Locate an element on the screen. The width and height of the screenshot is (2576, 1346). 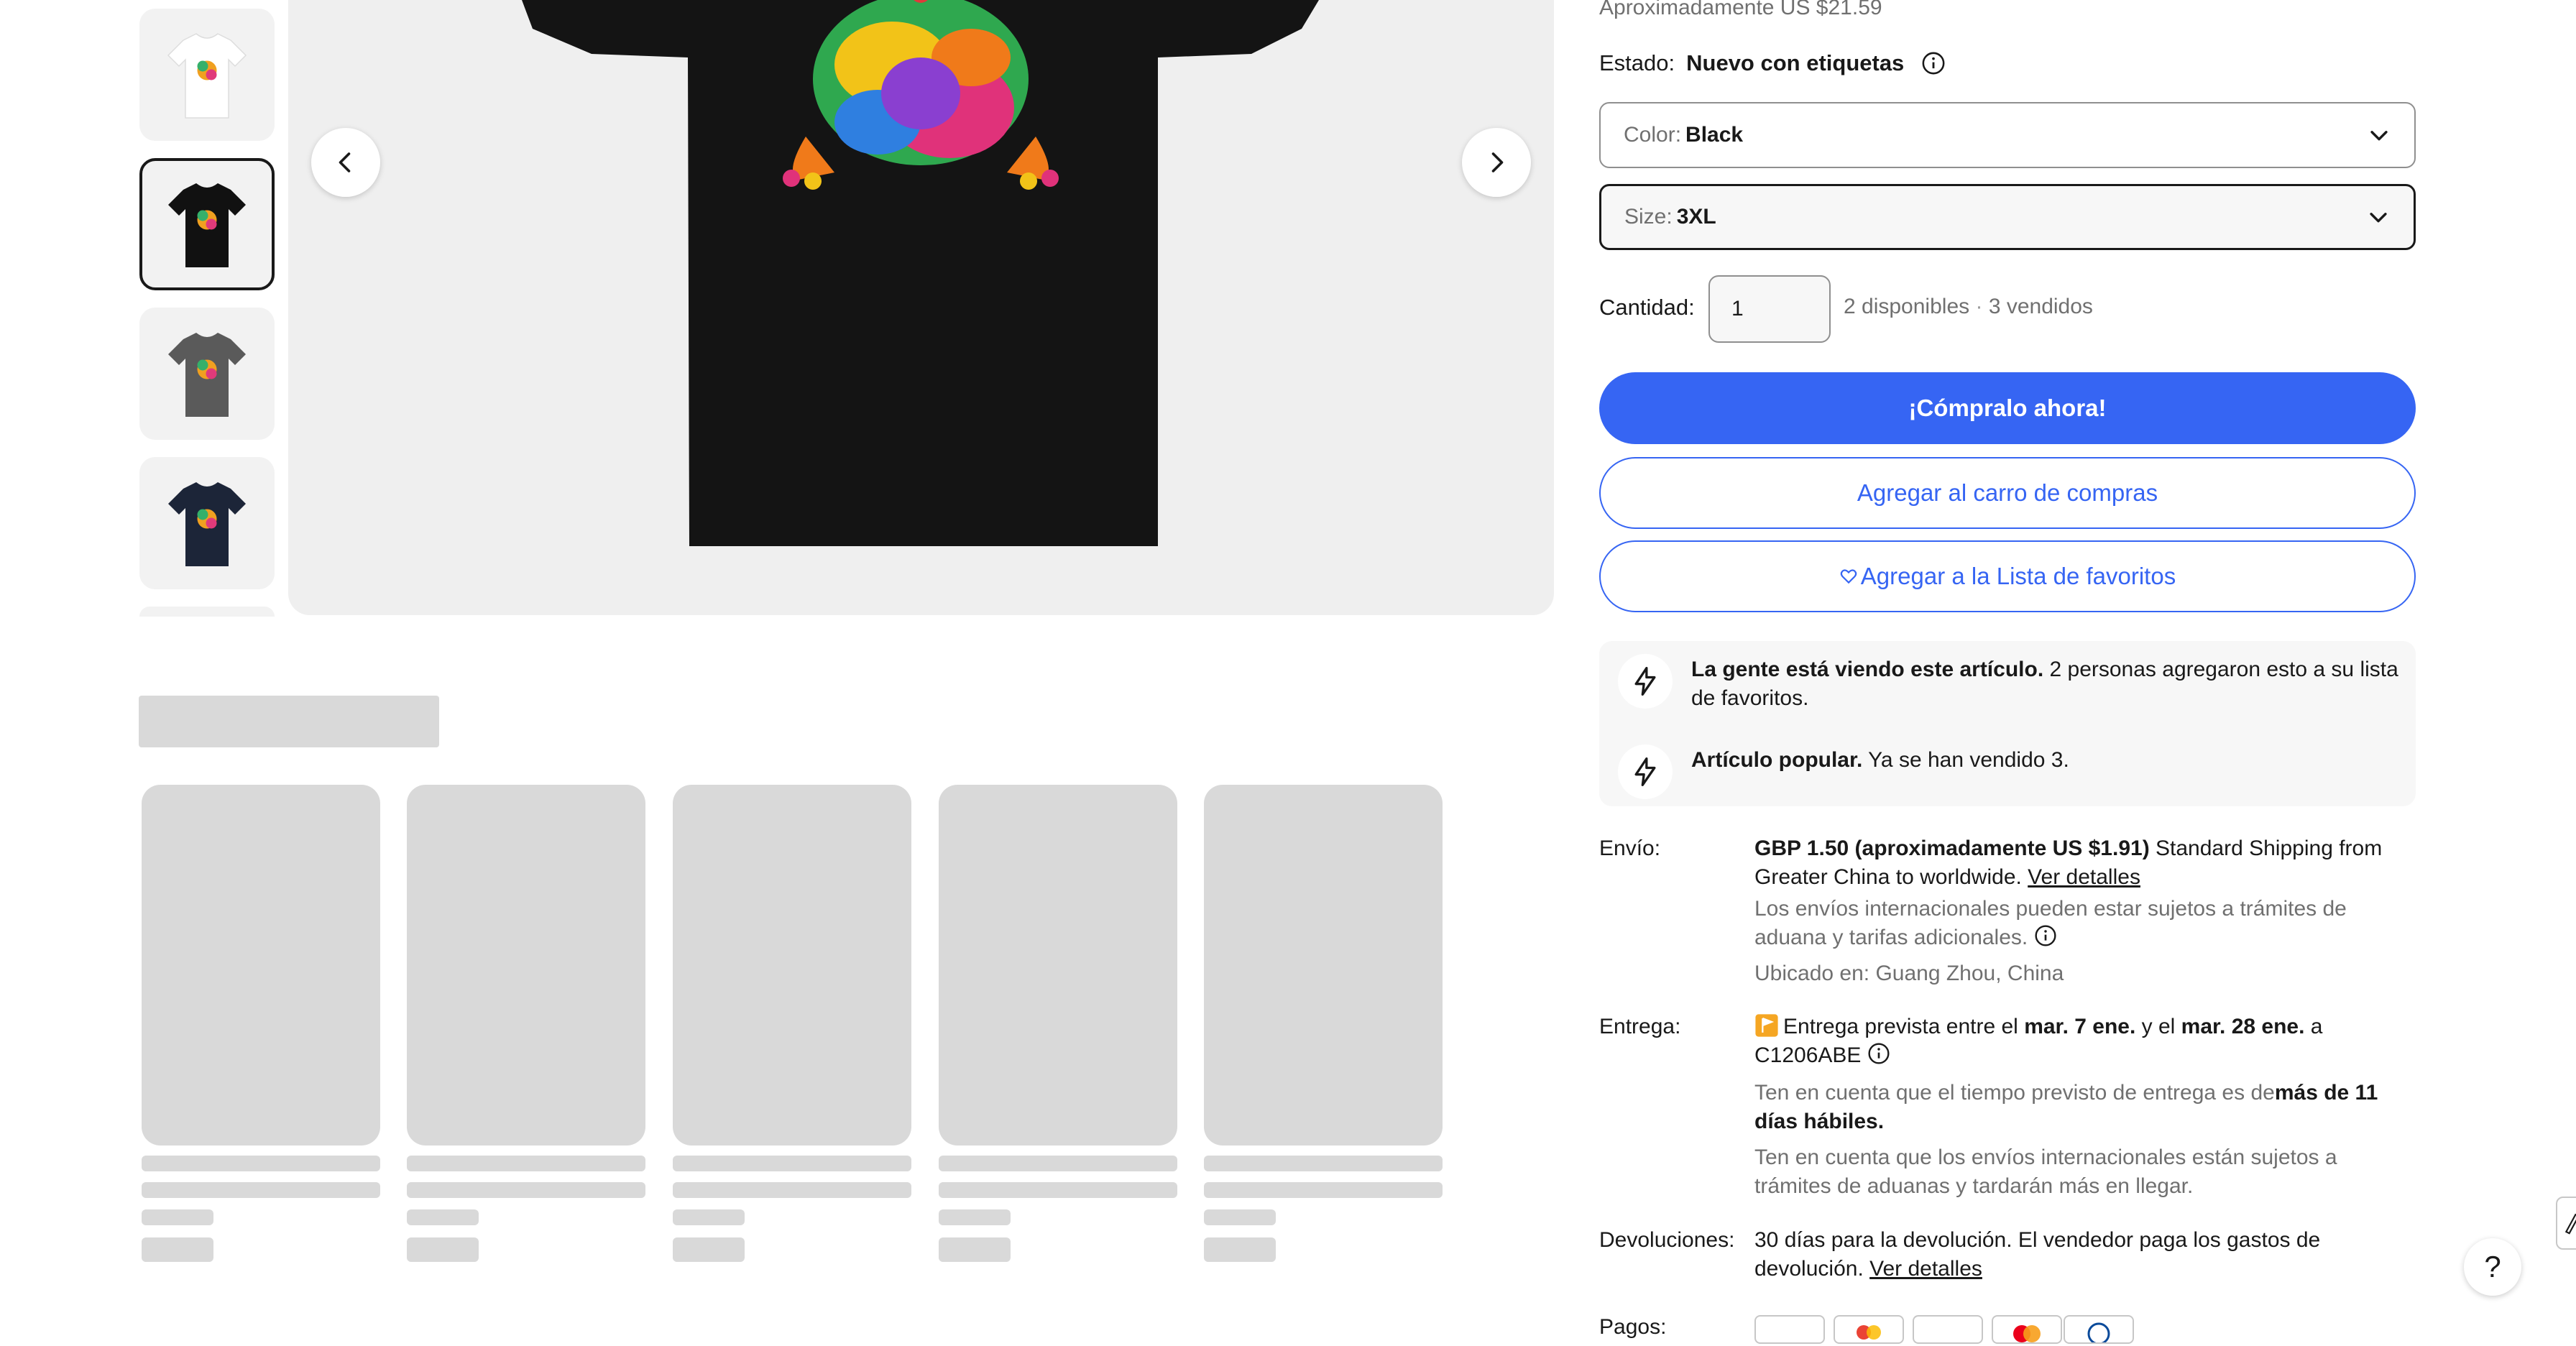
returns-details-link: Ver detalles is located at coordinates (1925, 1269).